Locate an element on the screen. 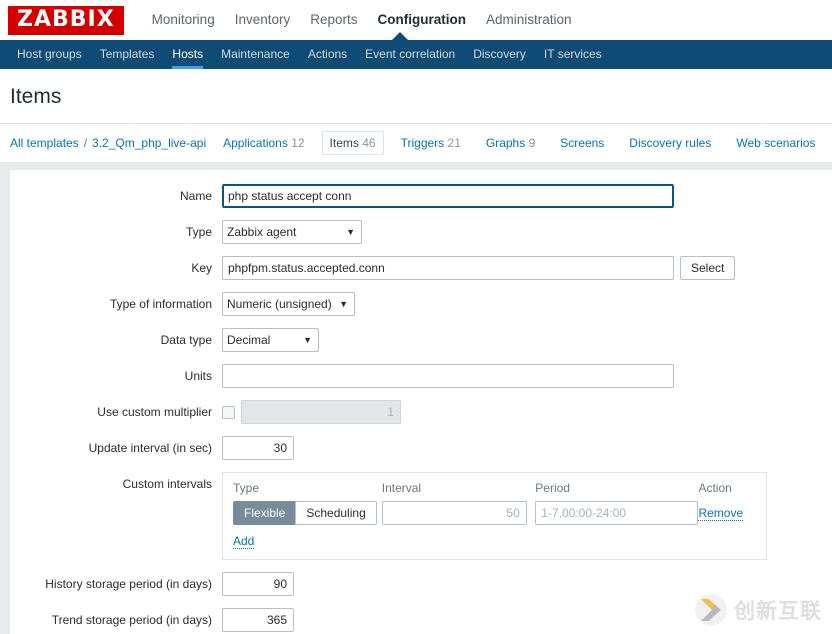  breadcrumb-tab-triggers: Triggers 21 is located at coordinates (431, 143).